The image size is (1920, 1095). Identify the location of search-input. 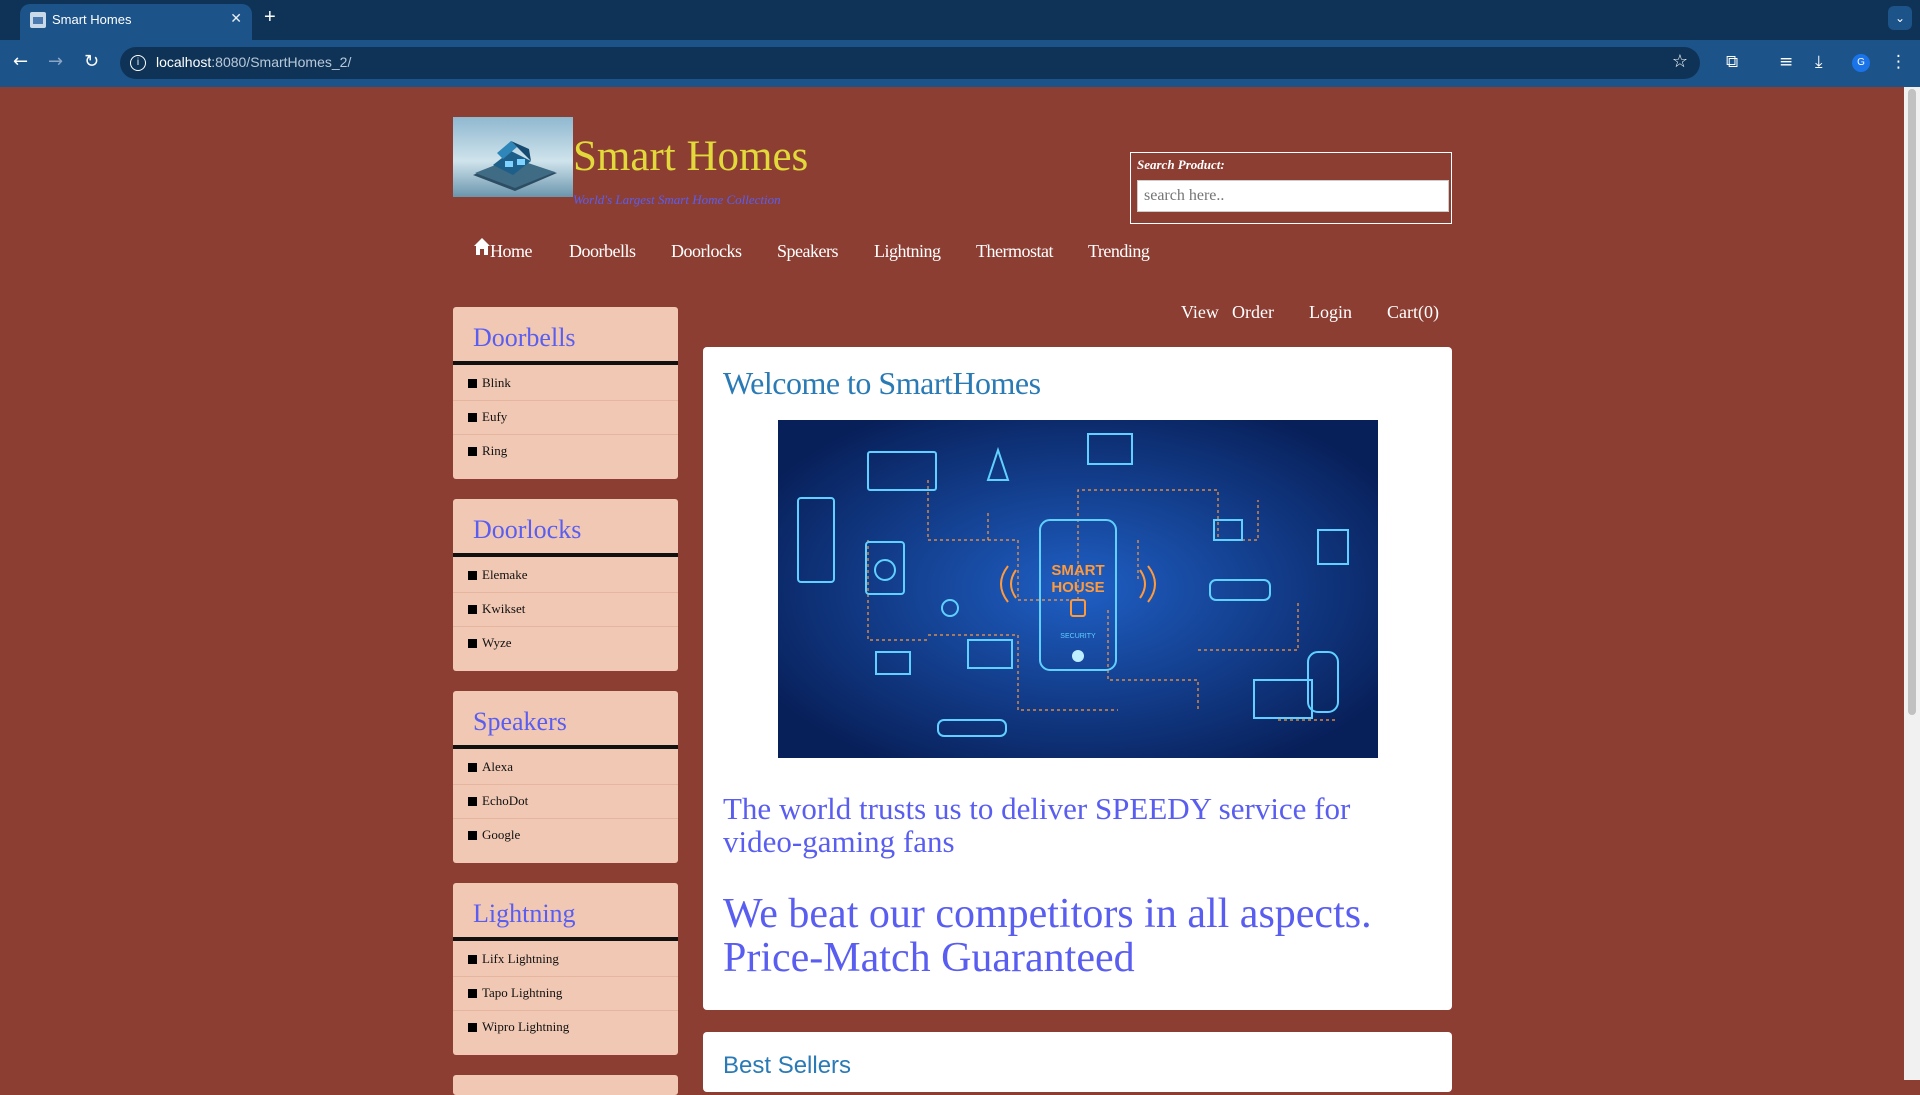
(1293, 196).